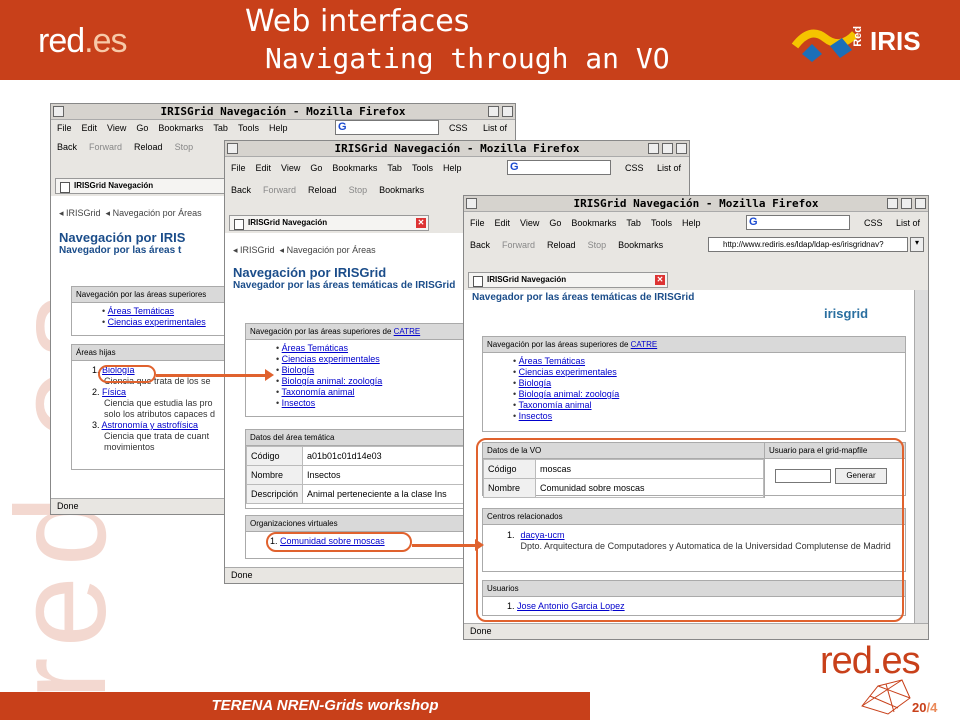 This screenshot has height=720, width=960. I want to click on page-number: 20/4, so click(925, 707).